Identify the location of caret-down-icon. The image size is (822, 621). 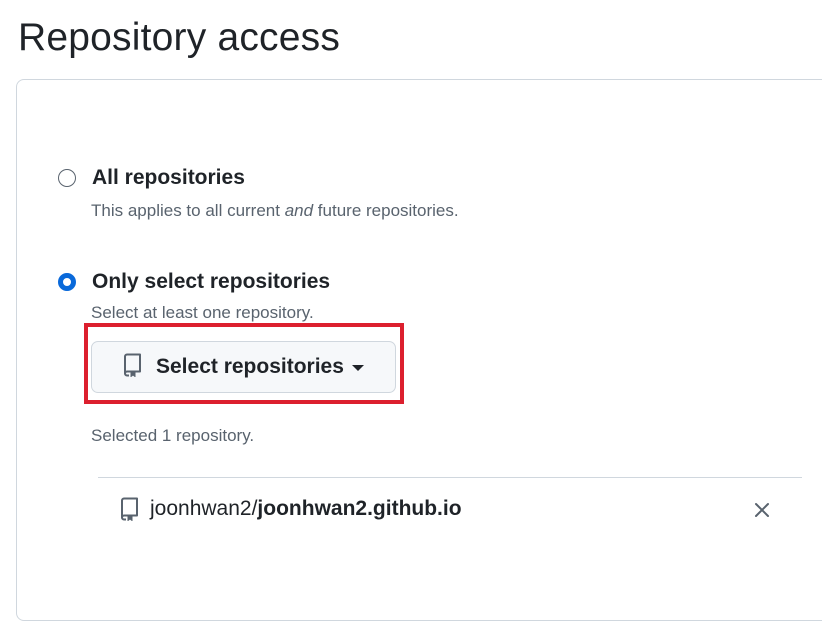
(357, 368).